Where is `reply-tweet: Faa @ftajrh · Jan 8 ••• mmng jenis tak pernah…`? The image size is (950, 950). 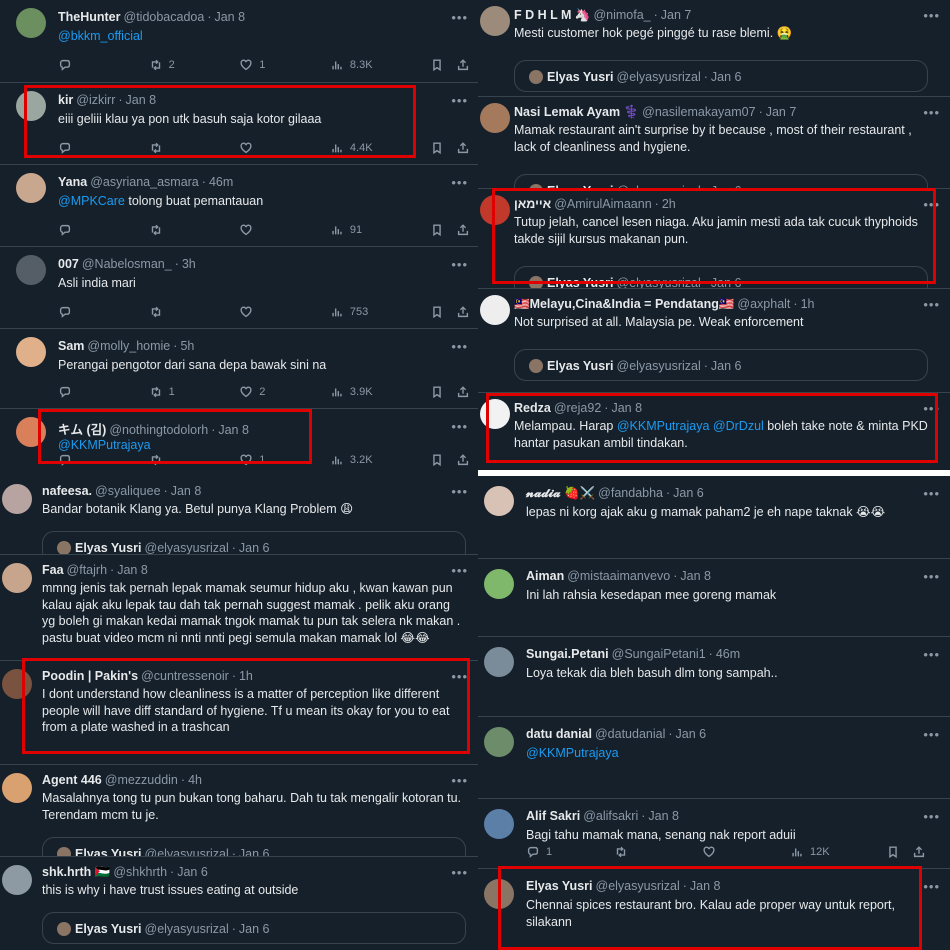 reply-tweet: Faa @ftajrh · Jan 8 ••• mmng jenis tak pernah… is located at coordinates (239, 607).